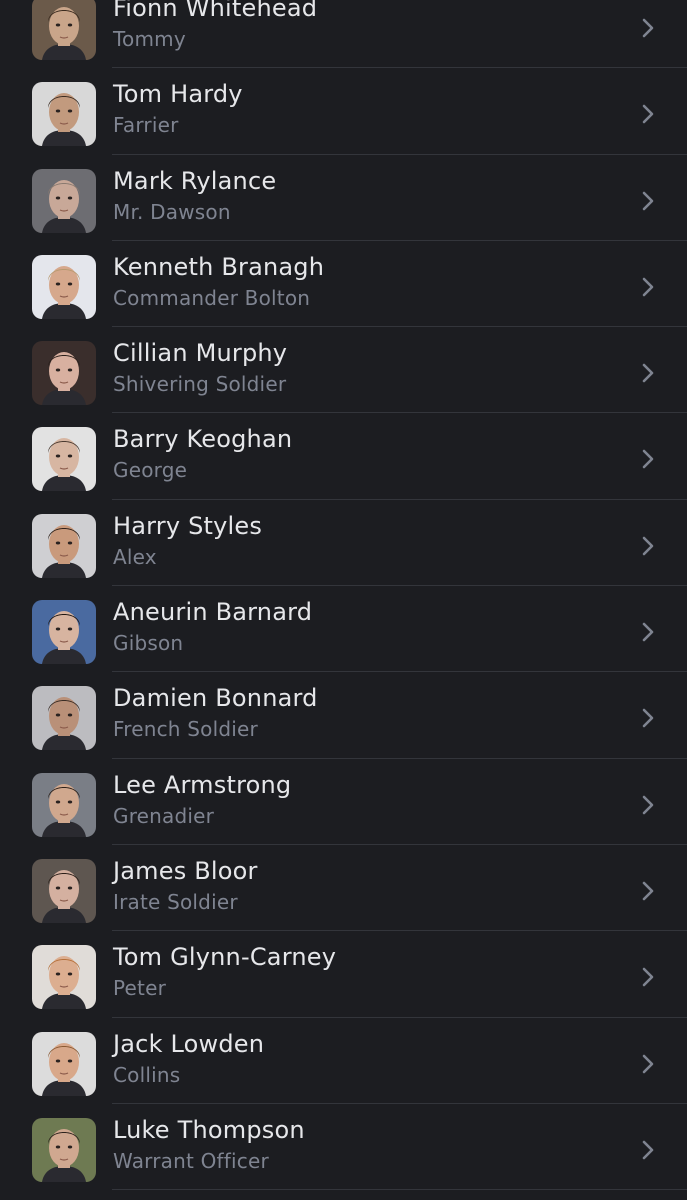 The image size is (687, 1200). Describe the element at coordinates (203, 439) in the screenshot. I see `actor-name: Barry Keoghan` at that location.